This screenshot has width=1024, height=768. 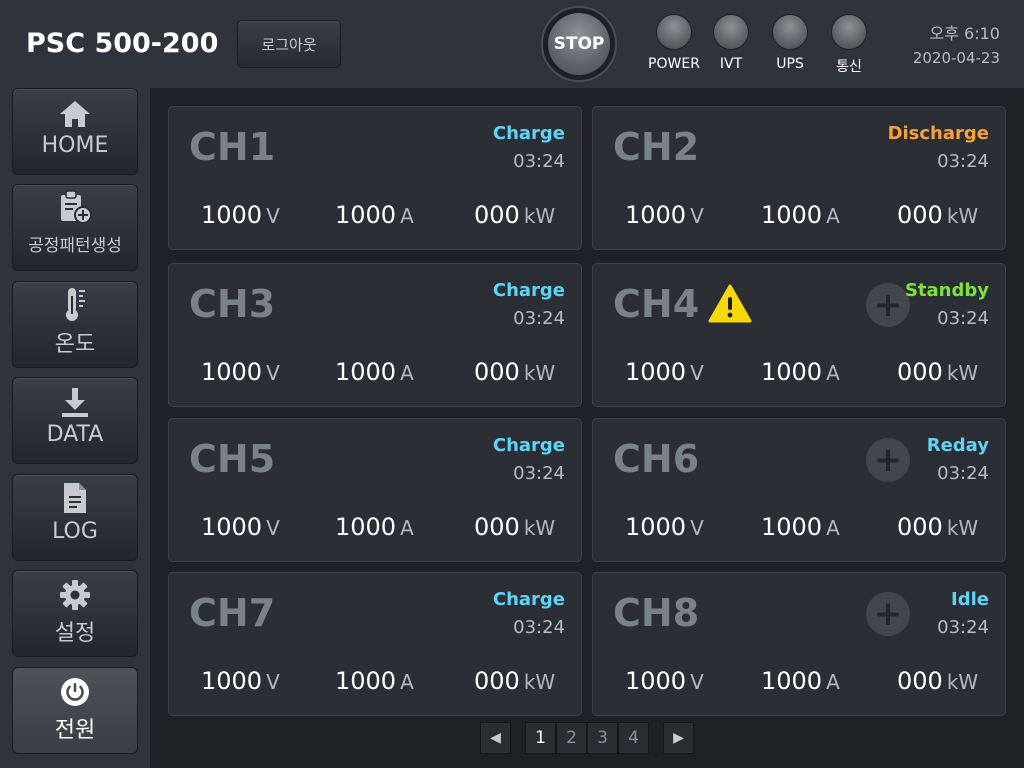 I want to click on indicator-comm: 통신, so click(x=849, y=45).